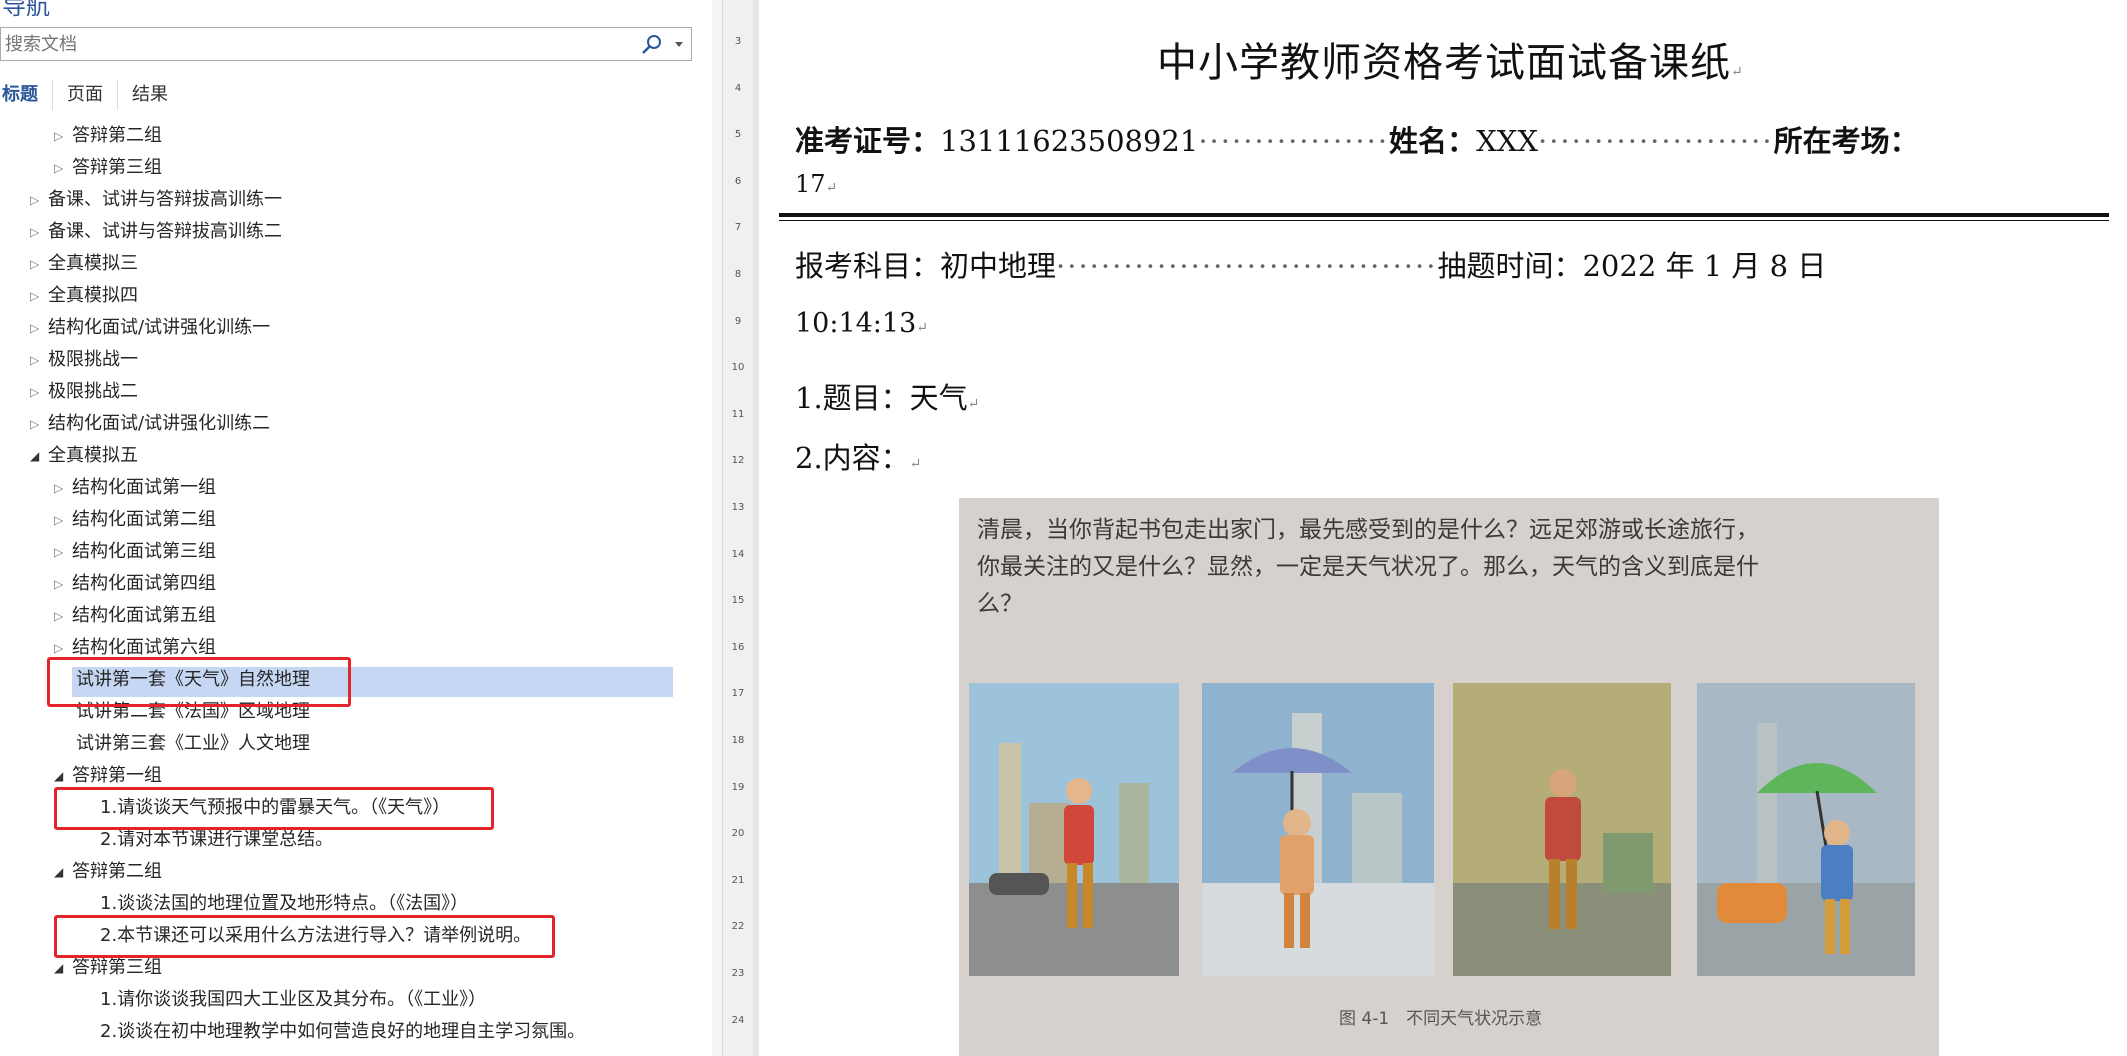 Image resolution: width=2127 pixels, height=1056 pixels. I want to click on nav-heading-group: ▷ 答辩第三组, so click(108, 168).